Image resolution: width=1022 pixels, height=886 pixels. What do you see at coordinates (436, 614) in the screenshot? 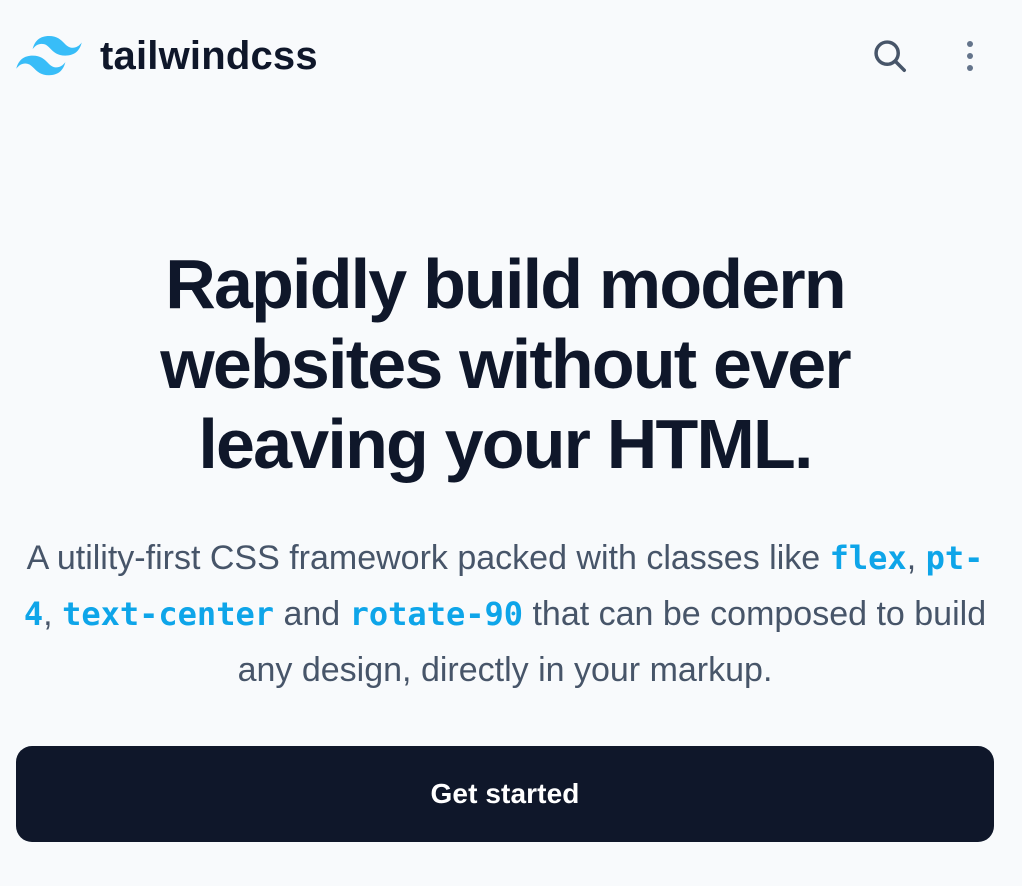
I see `code-rotate-90: rotate-90` at bounding box center [436, 614].